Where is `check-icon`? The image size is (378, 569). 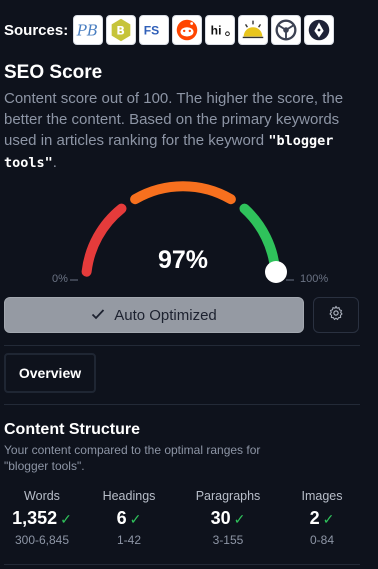 check-icon is located at coordinates (98, 315).